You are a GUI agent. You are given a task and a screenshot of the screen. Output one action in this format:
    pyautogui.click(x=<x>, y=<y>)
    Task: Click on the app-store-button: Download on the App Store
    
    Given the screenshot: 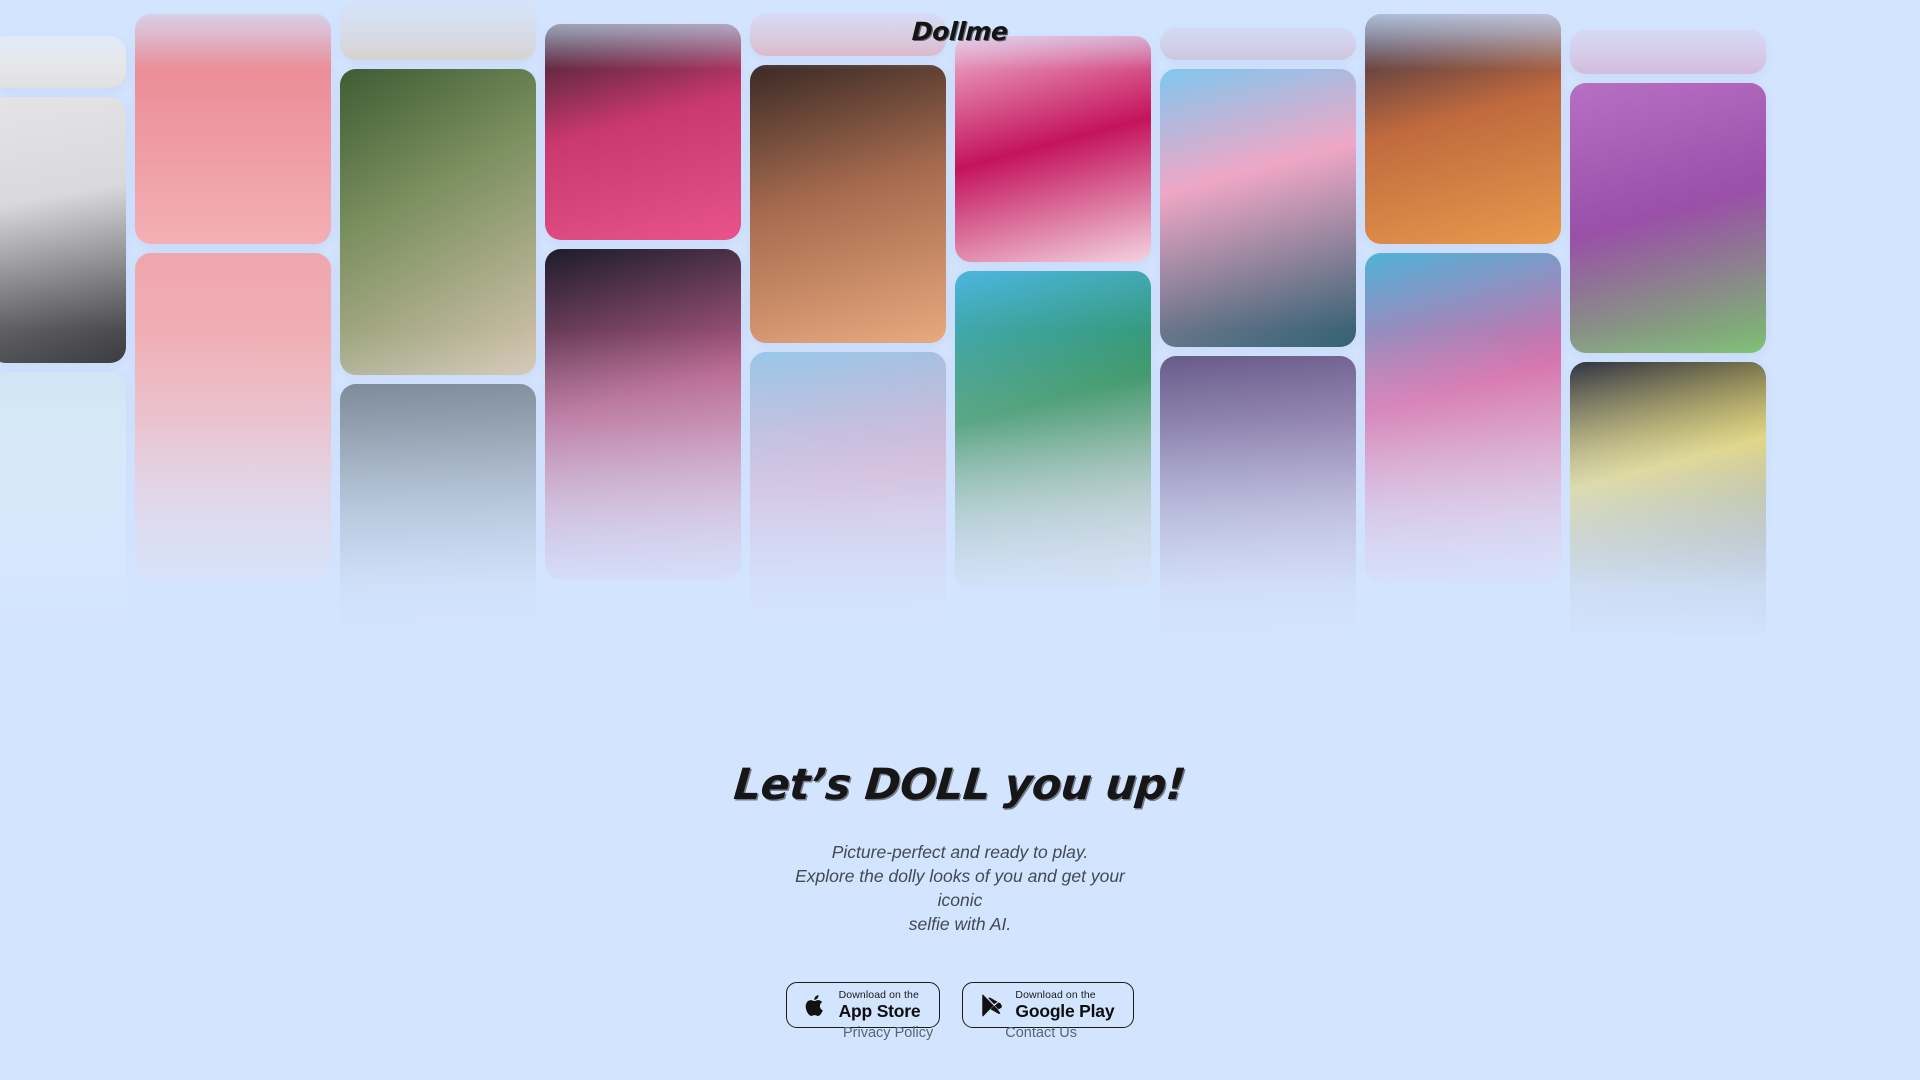 What is the action you would take?
    pyautogui.click(x=863, y=1005)
    